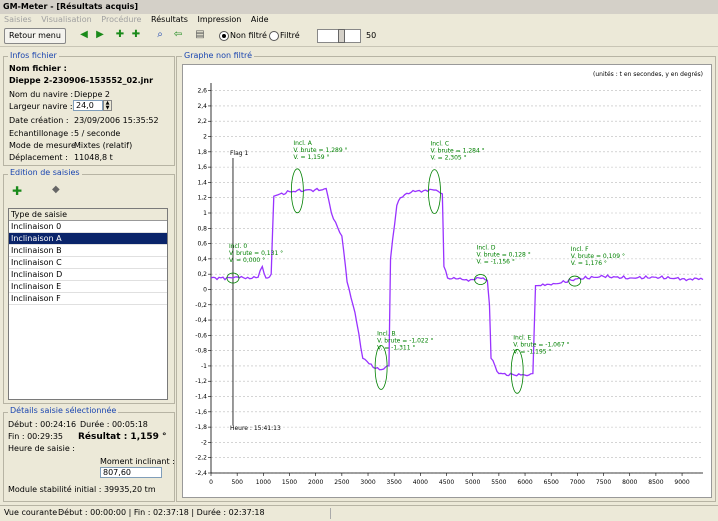  What do you see at coordinates (38, 157) in the screenshot?
I see `displacement-label: Déplacement :` at bounding box center [38, 157].